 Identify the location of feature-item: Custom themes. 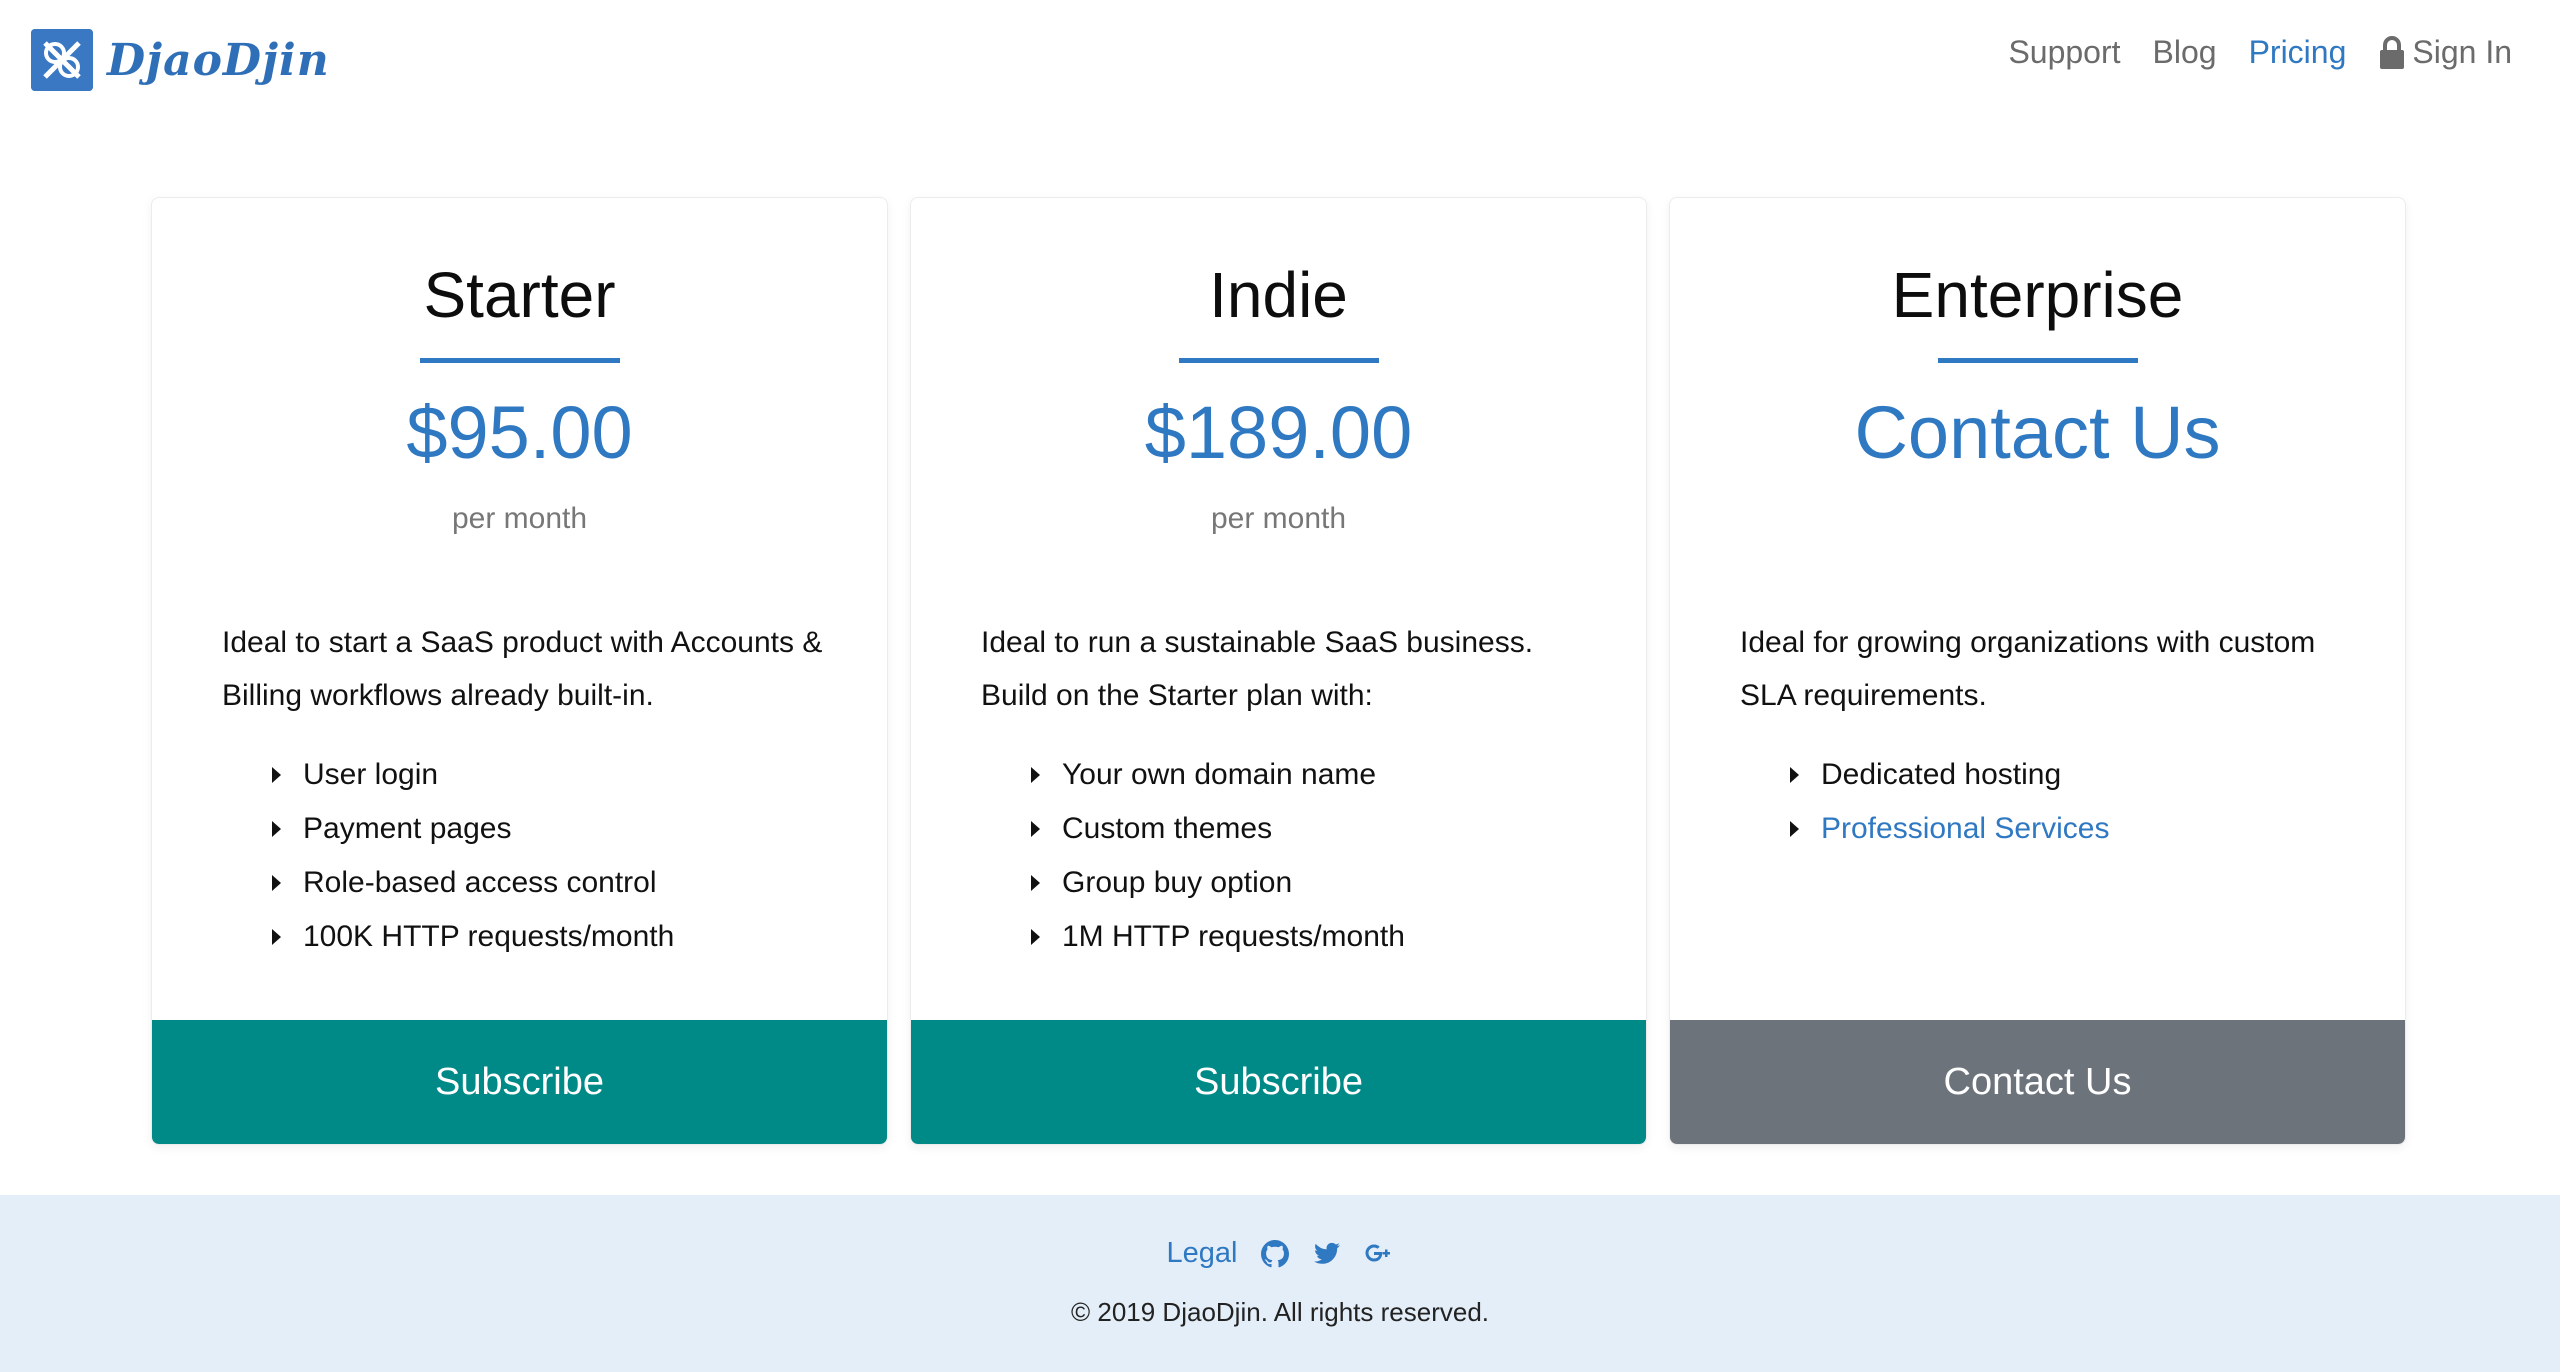
(1218, 829).